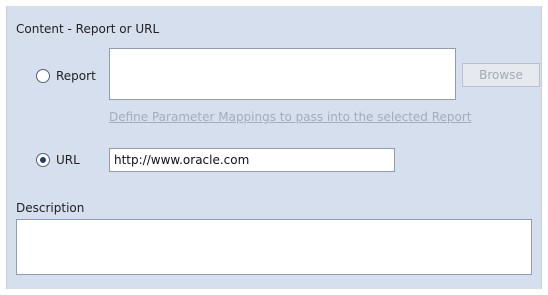 The height and width of the screenshot is (295, 548). Describe the element at coordinates (50, 208) in the screenshot. I see `description-label: Description` at that location.